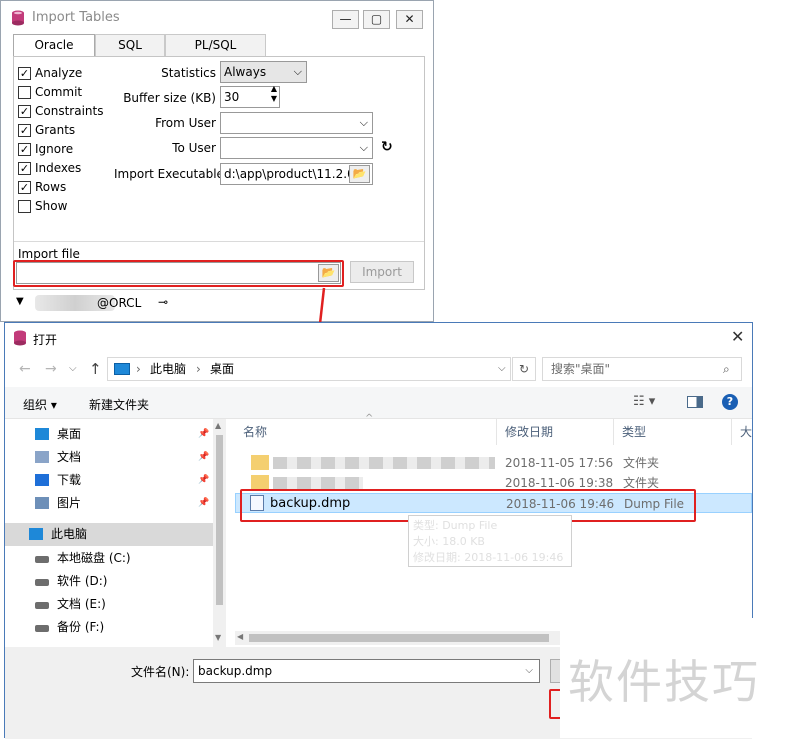 Image resolution: width=800 pixels, height=739 pixels. I want to click on scroll-left-icon: ◀, so click(240, 636).